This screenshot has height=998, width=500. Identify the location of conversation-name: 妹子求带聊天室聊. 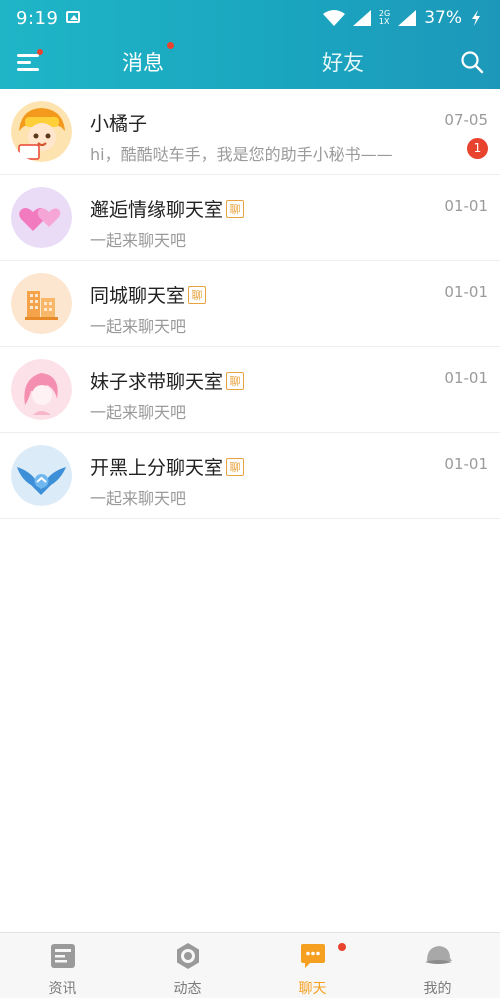
(167, 380).